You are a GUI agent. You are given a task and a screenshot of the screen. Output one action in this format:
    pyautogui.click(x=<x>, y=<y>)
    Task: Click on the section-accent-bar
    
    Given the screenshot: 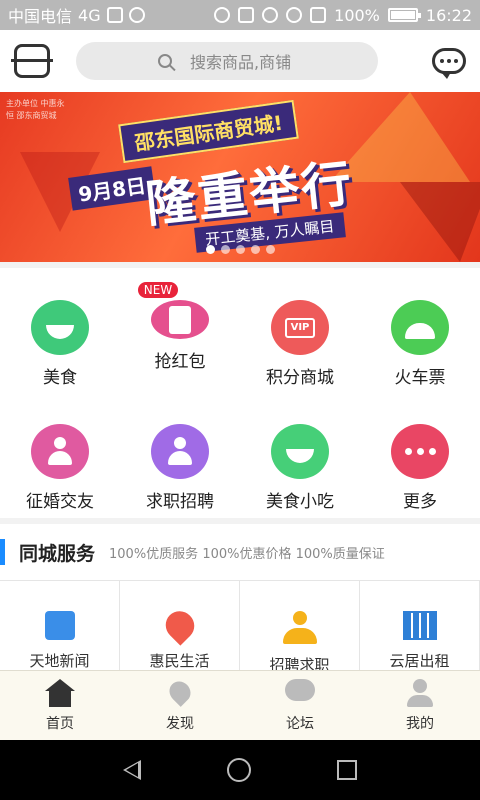 What is the action you would take?
    pyautogui.click(x=2, y=552)
    